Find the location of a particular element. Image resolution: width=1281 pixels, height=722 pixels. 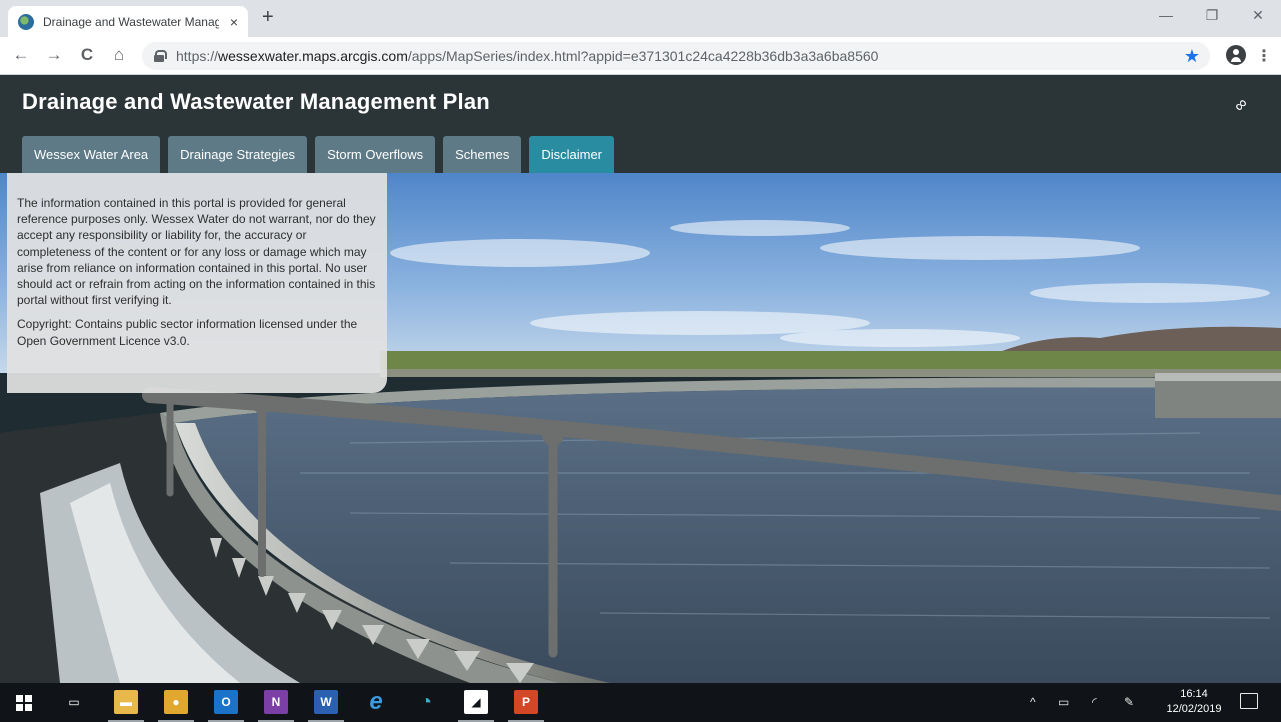

word-icon: W is located at coordinates (326, 702).